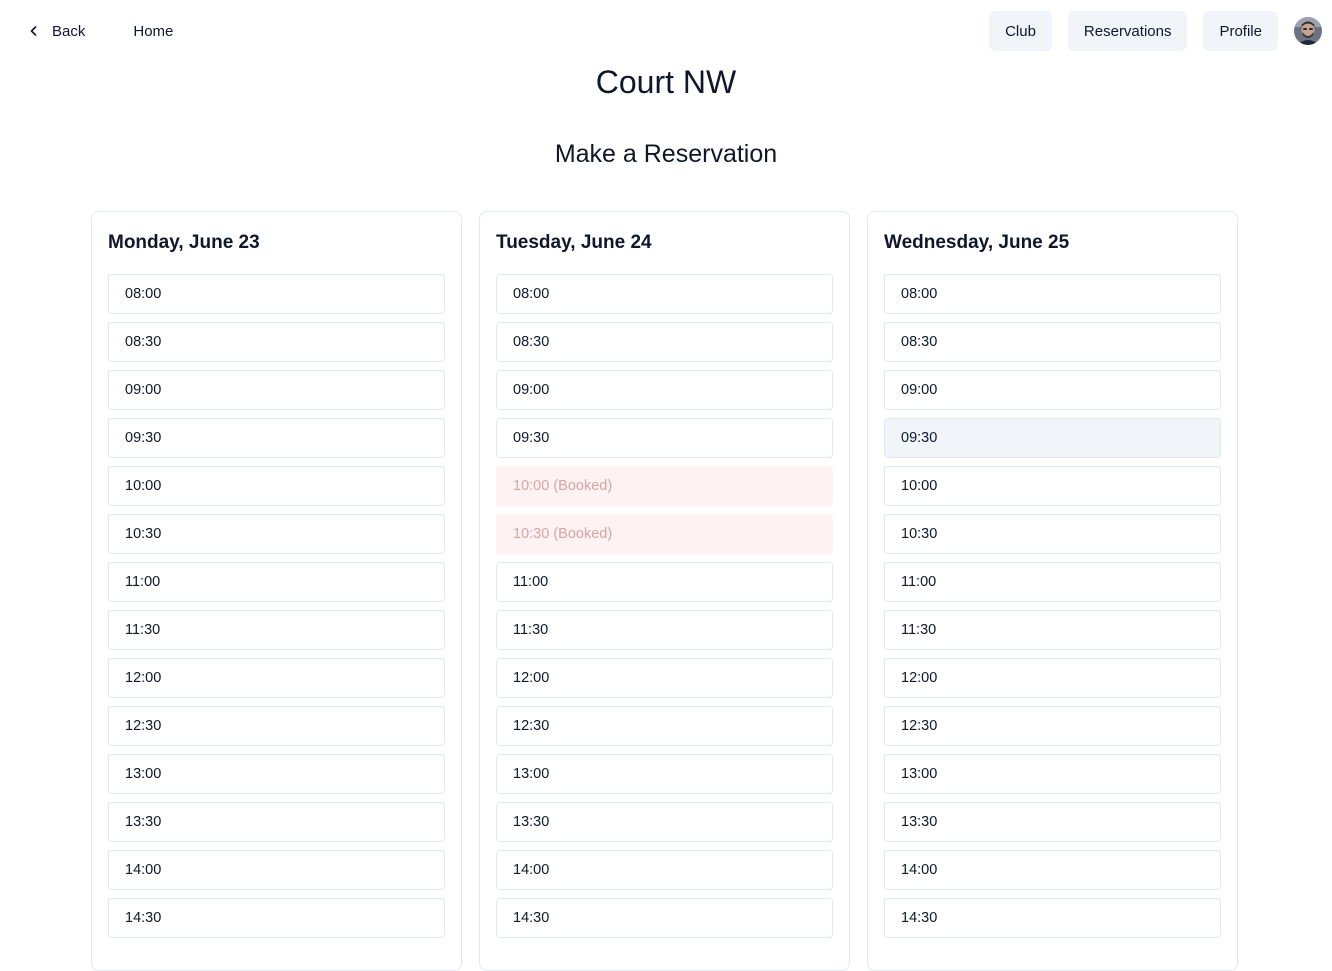  I want to click on nav-left: Back Home, so click(97, 31).